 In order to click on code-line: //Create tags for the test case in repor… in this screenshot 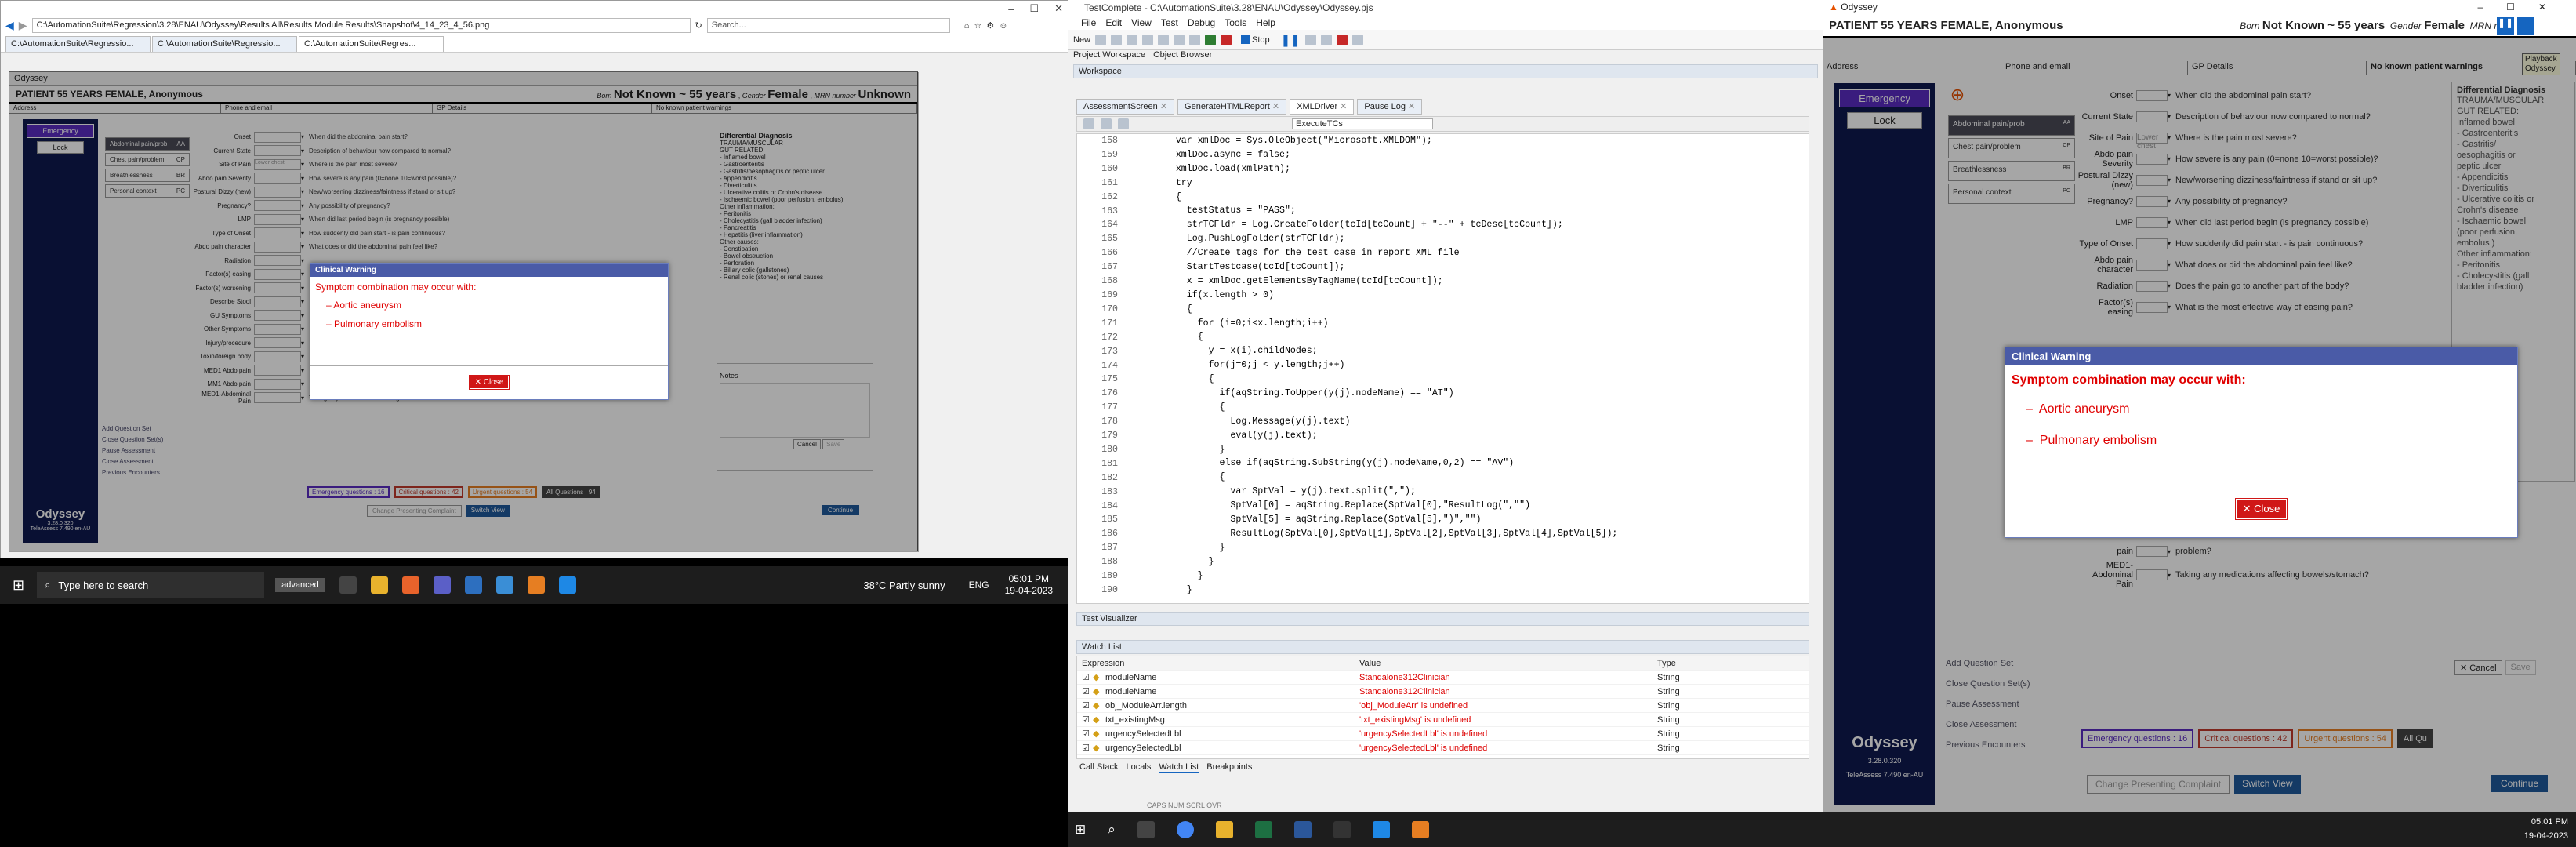, I will do `click(1385, 253)`.